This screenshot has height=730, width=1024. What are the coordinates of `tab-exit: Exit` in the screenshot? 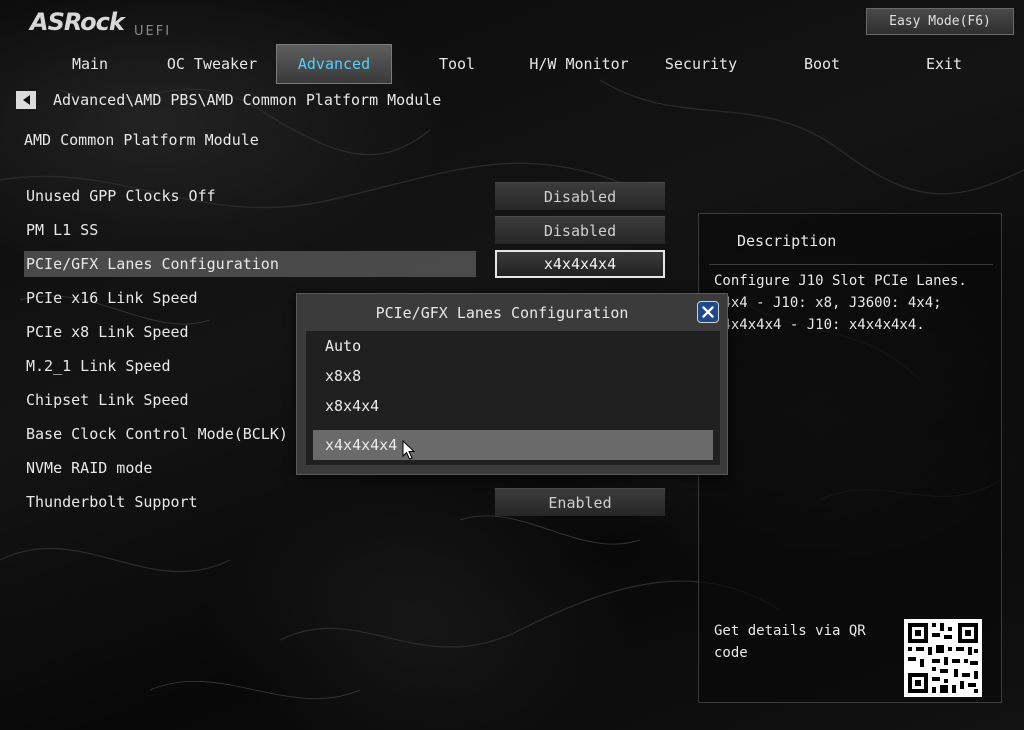 It's located at (944, 64).